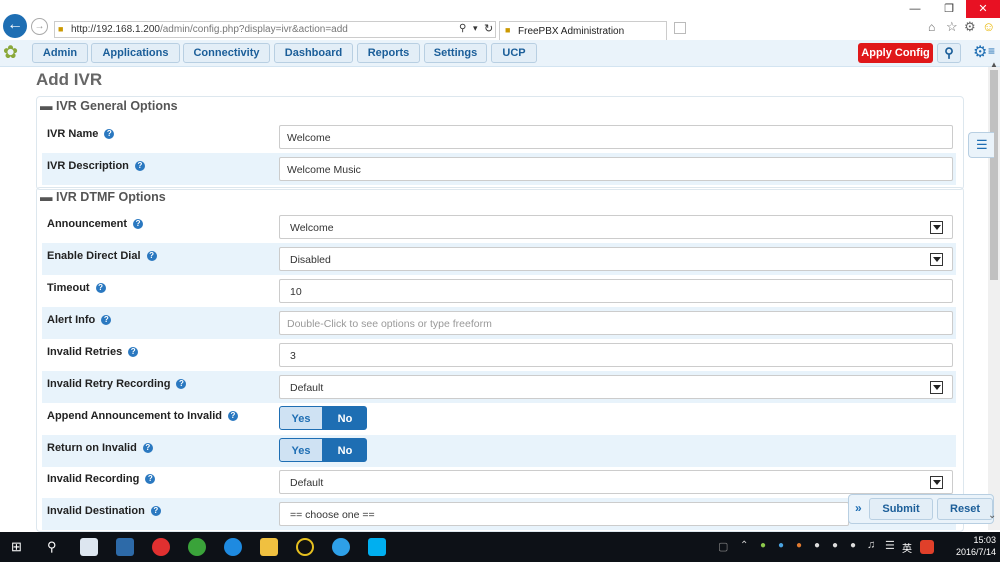 Image resolution: width=1000 pixels, height=562 pixels. I want to click on qq-icon, so click(305, 547).